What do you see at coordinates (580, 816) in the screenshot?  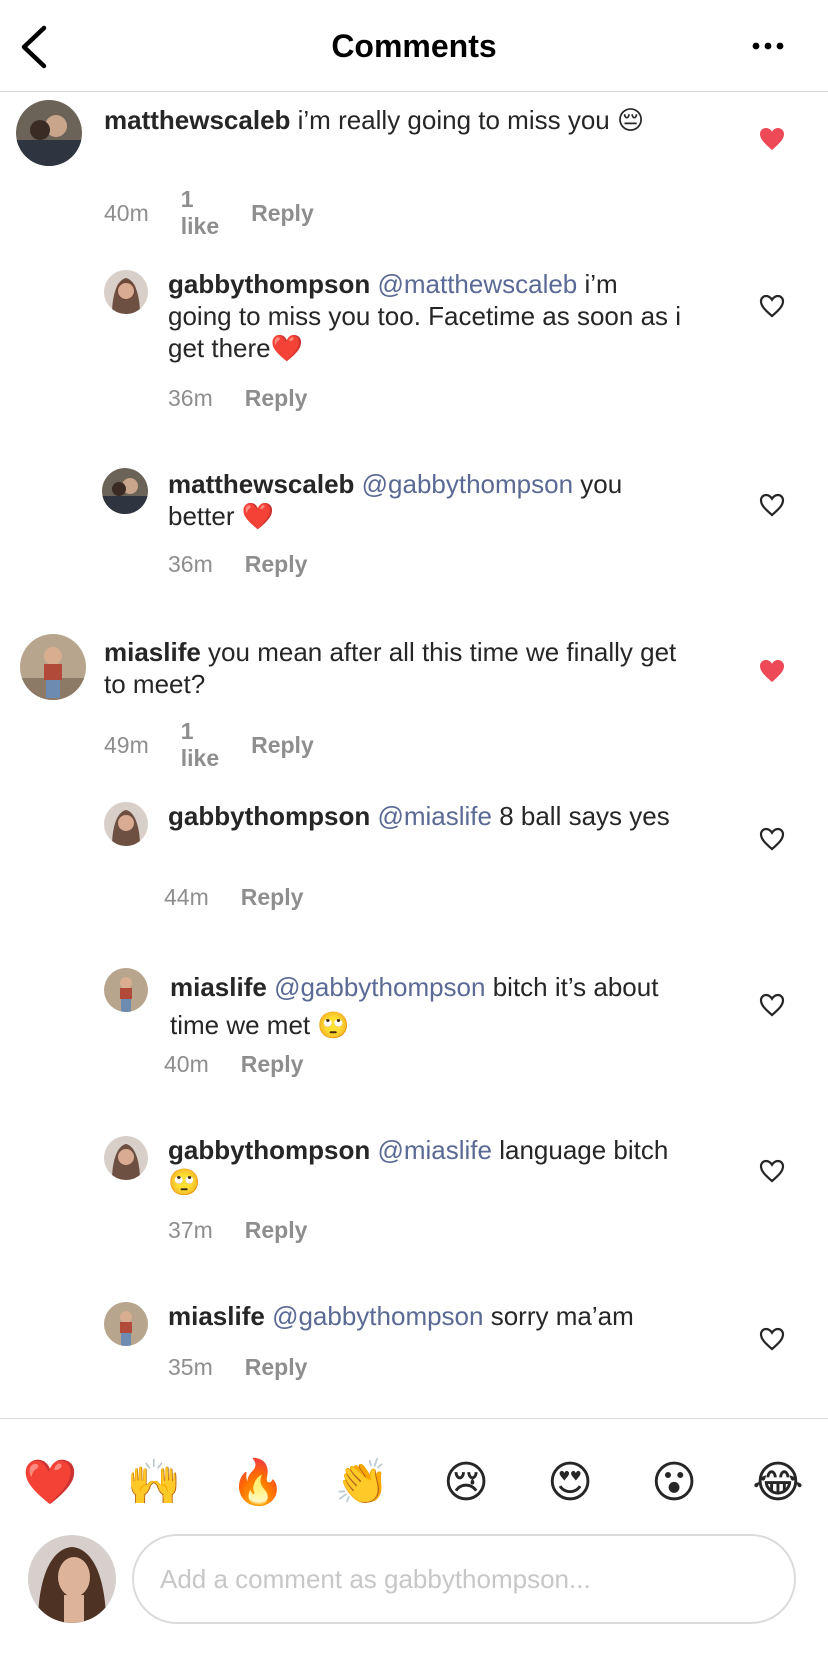 I see `comment-body: 8 ball says yes` at bounding box center [580, 816].